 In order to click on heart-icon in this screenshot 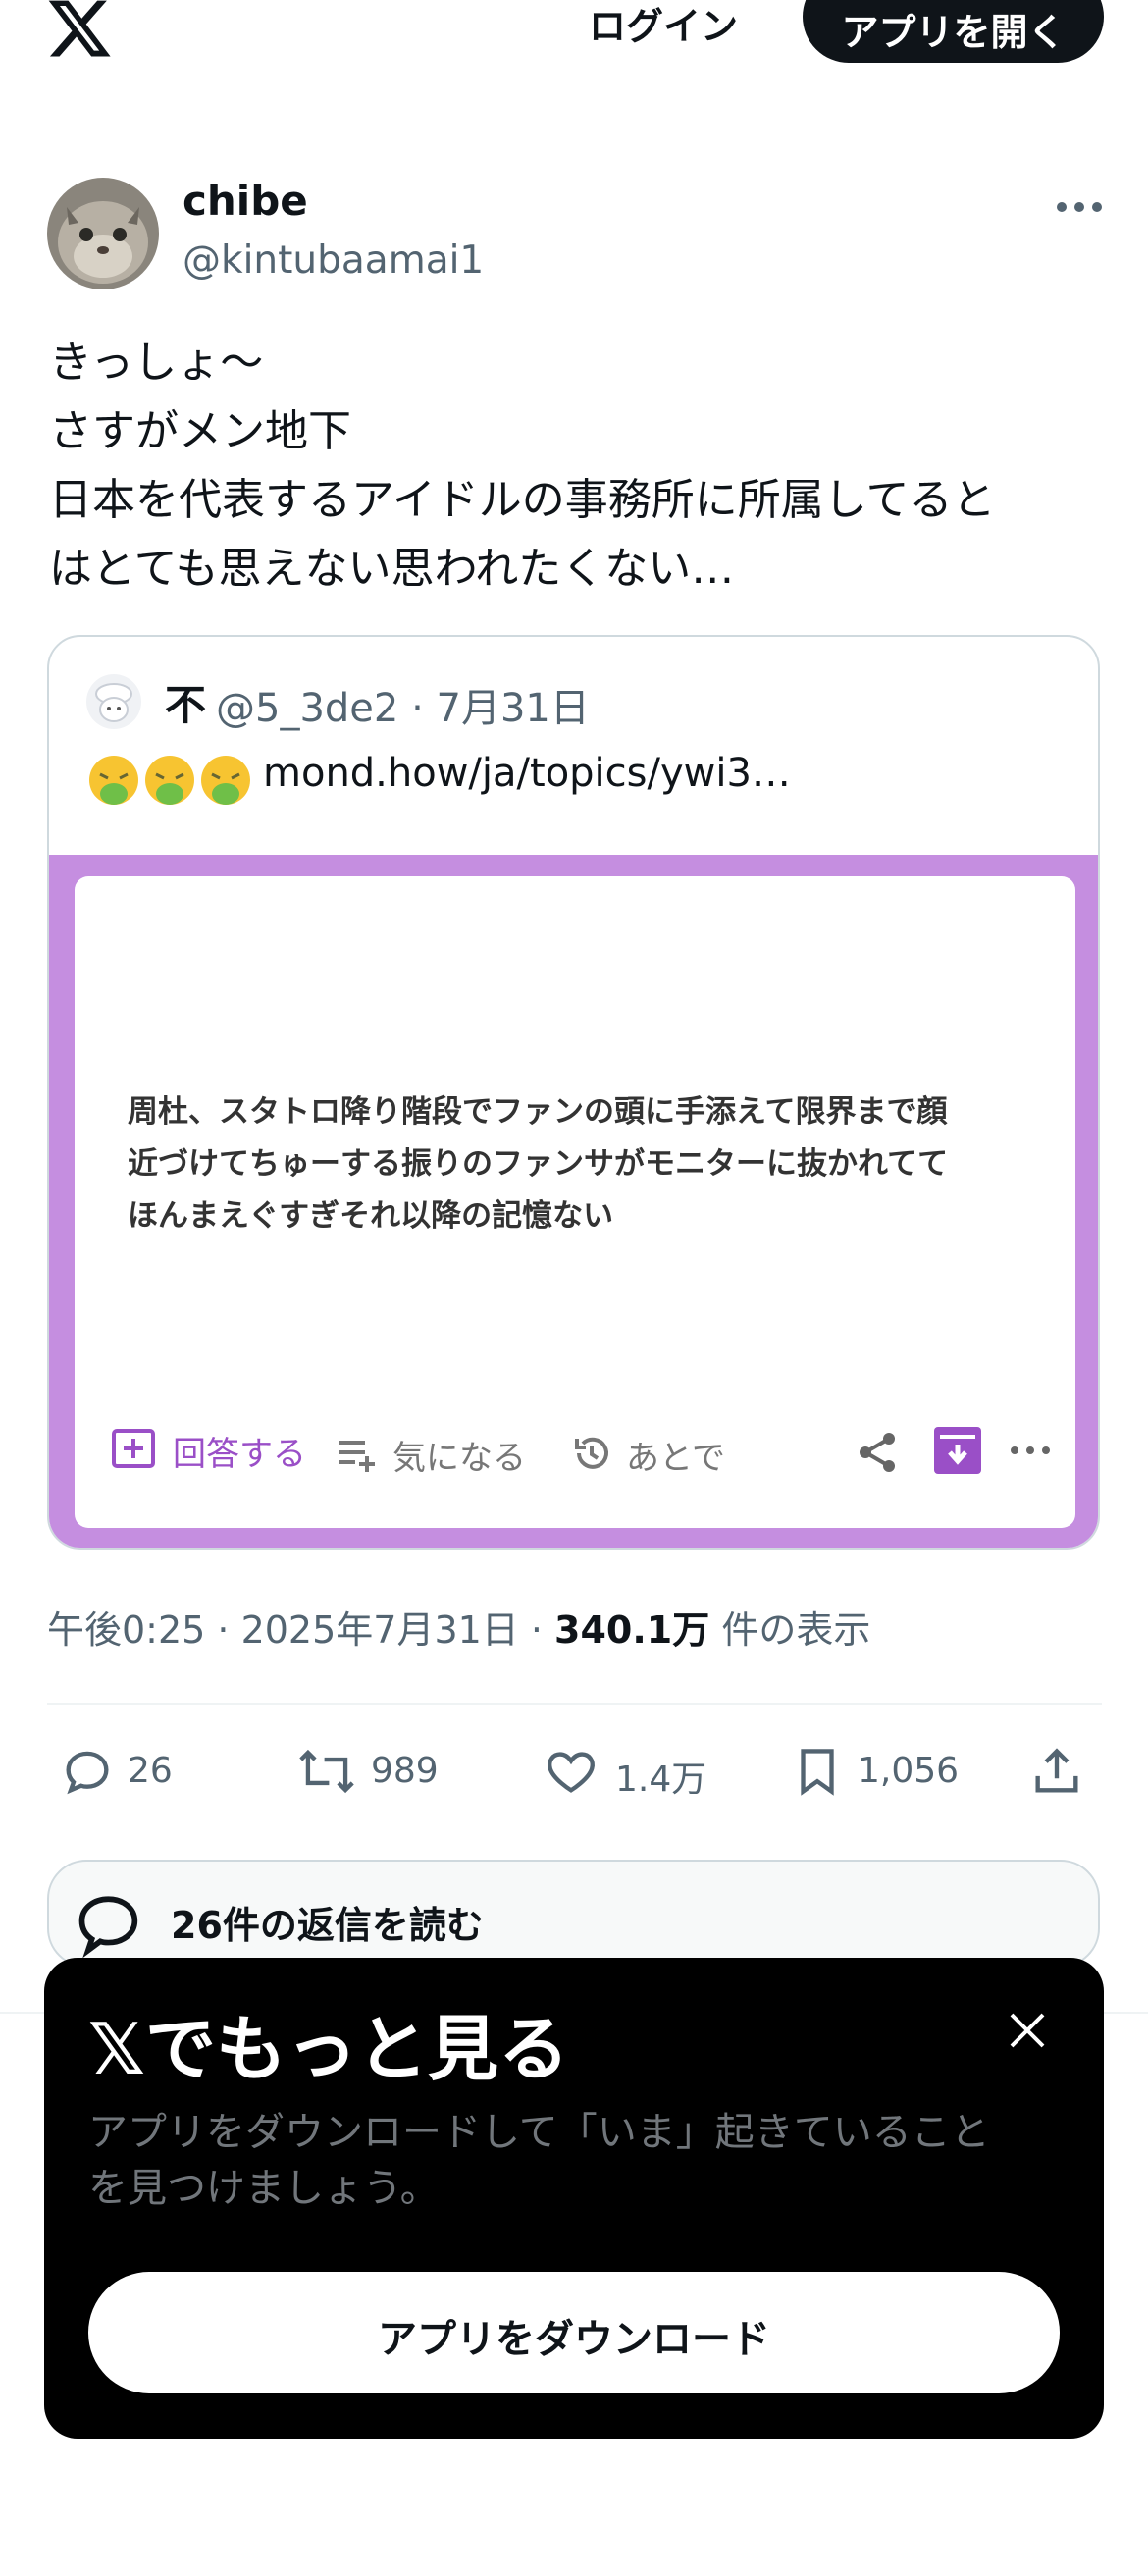, I will do `click(571, 1772)`.